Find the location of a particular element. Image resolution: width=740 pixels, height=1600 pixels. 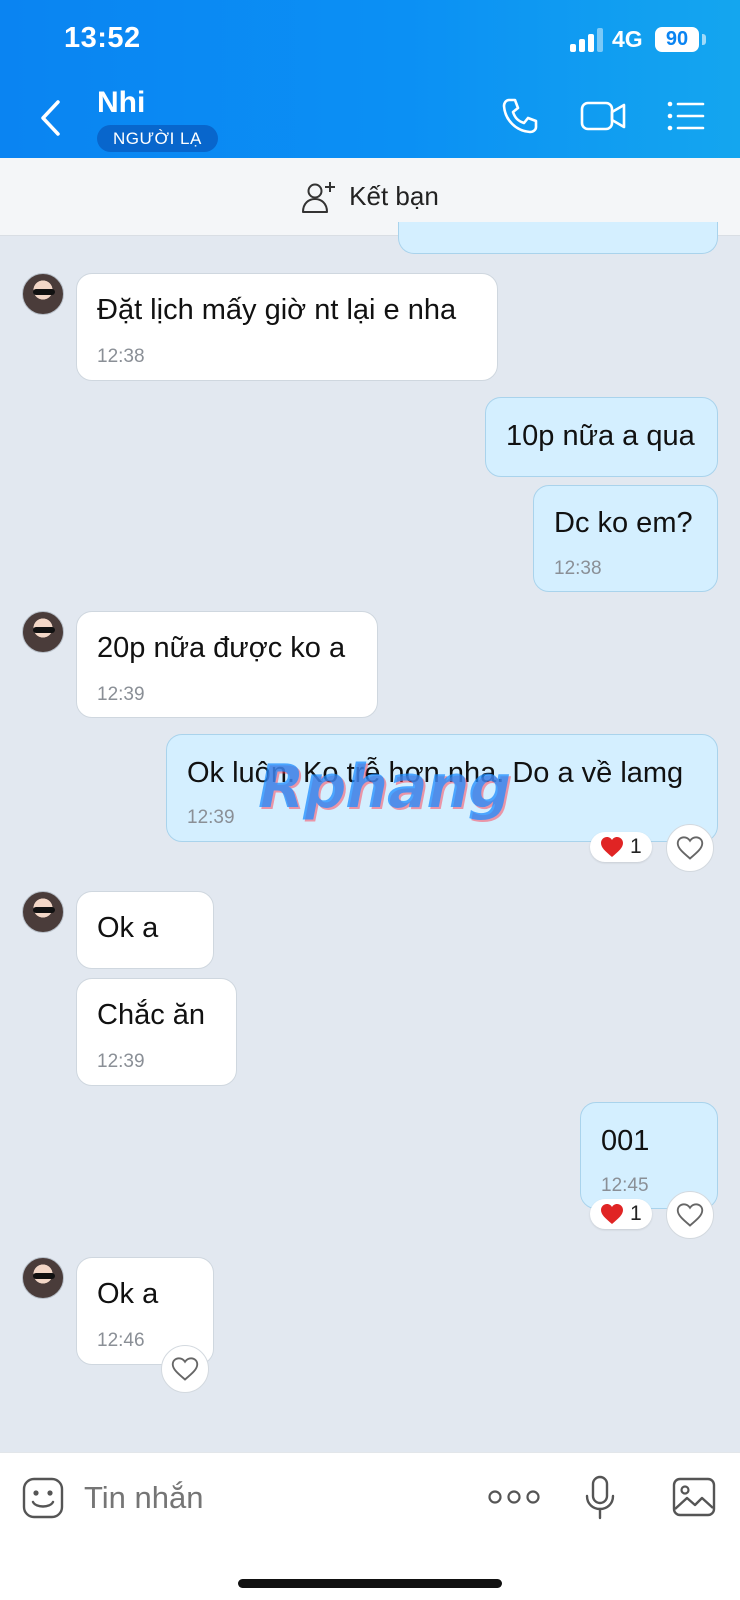

message-text: 20p nữa được ko a is located at coordinates (221, 648).